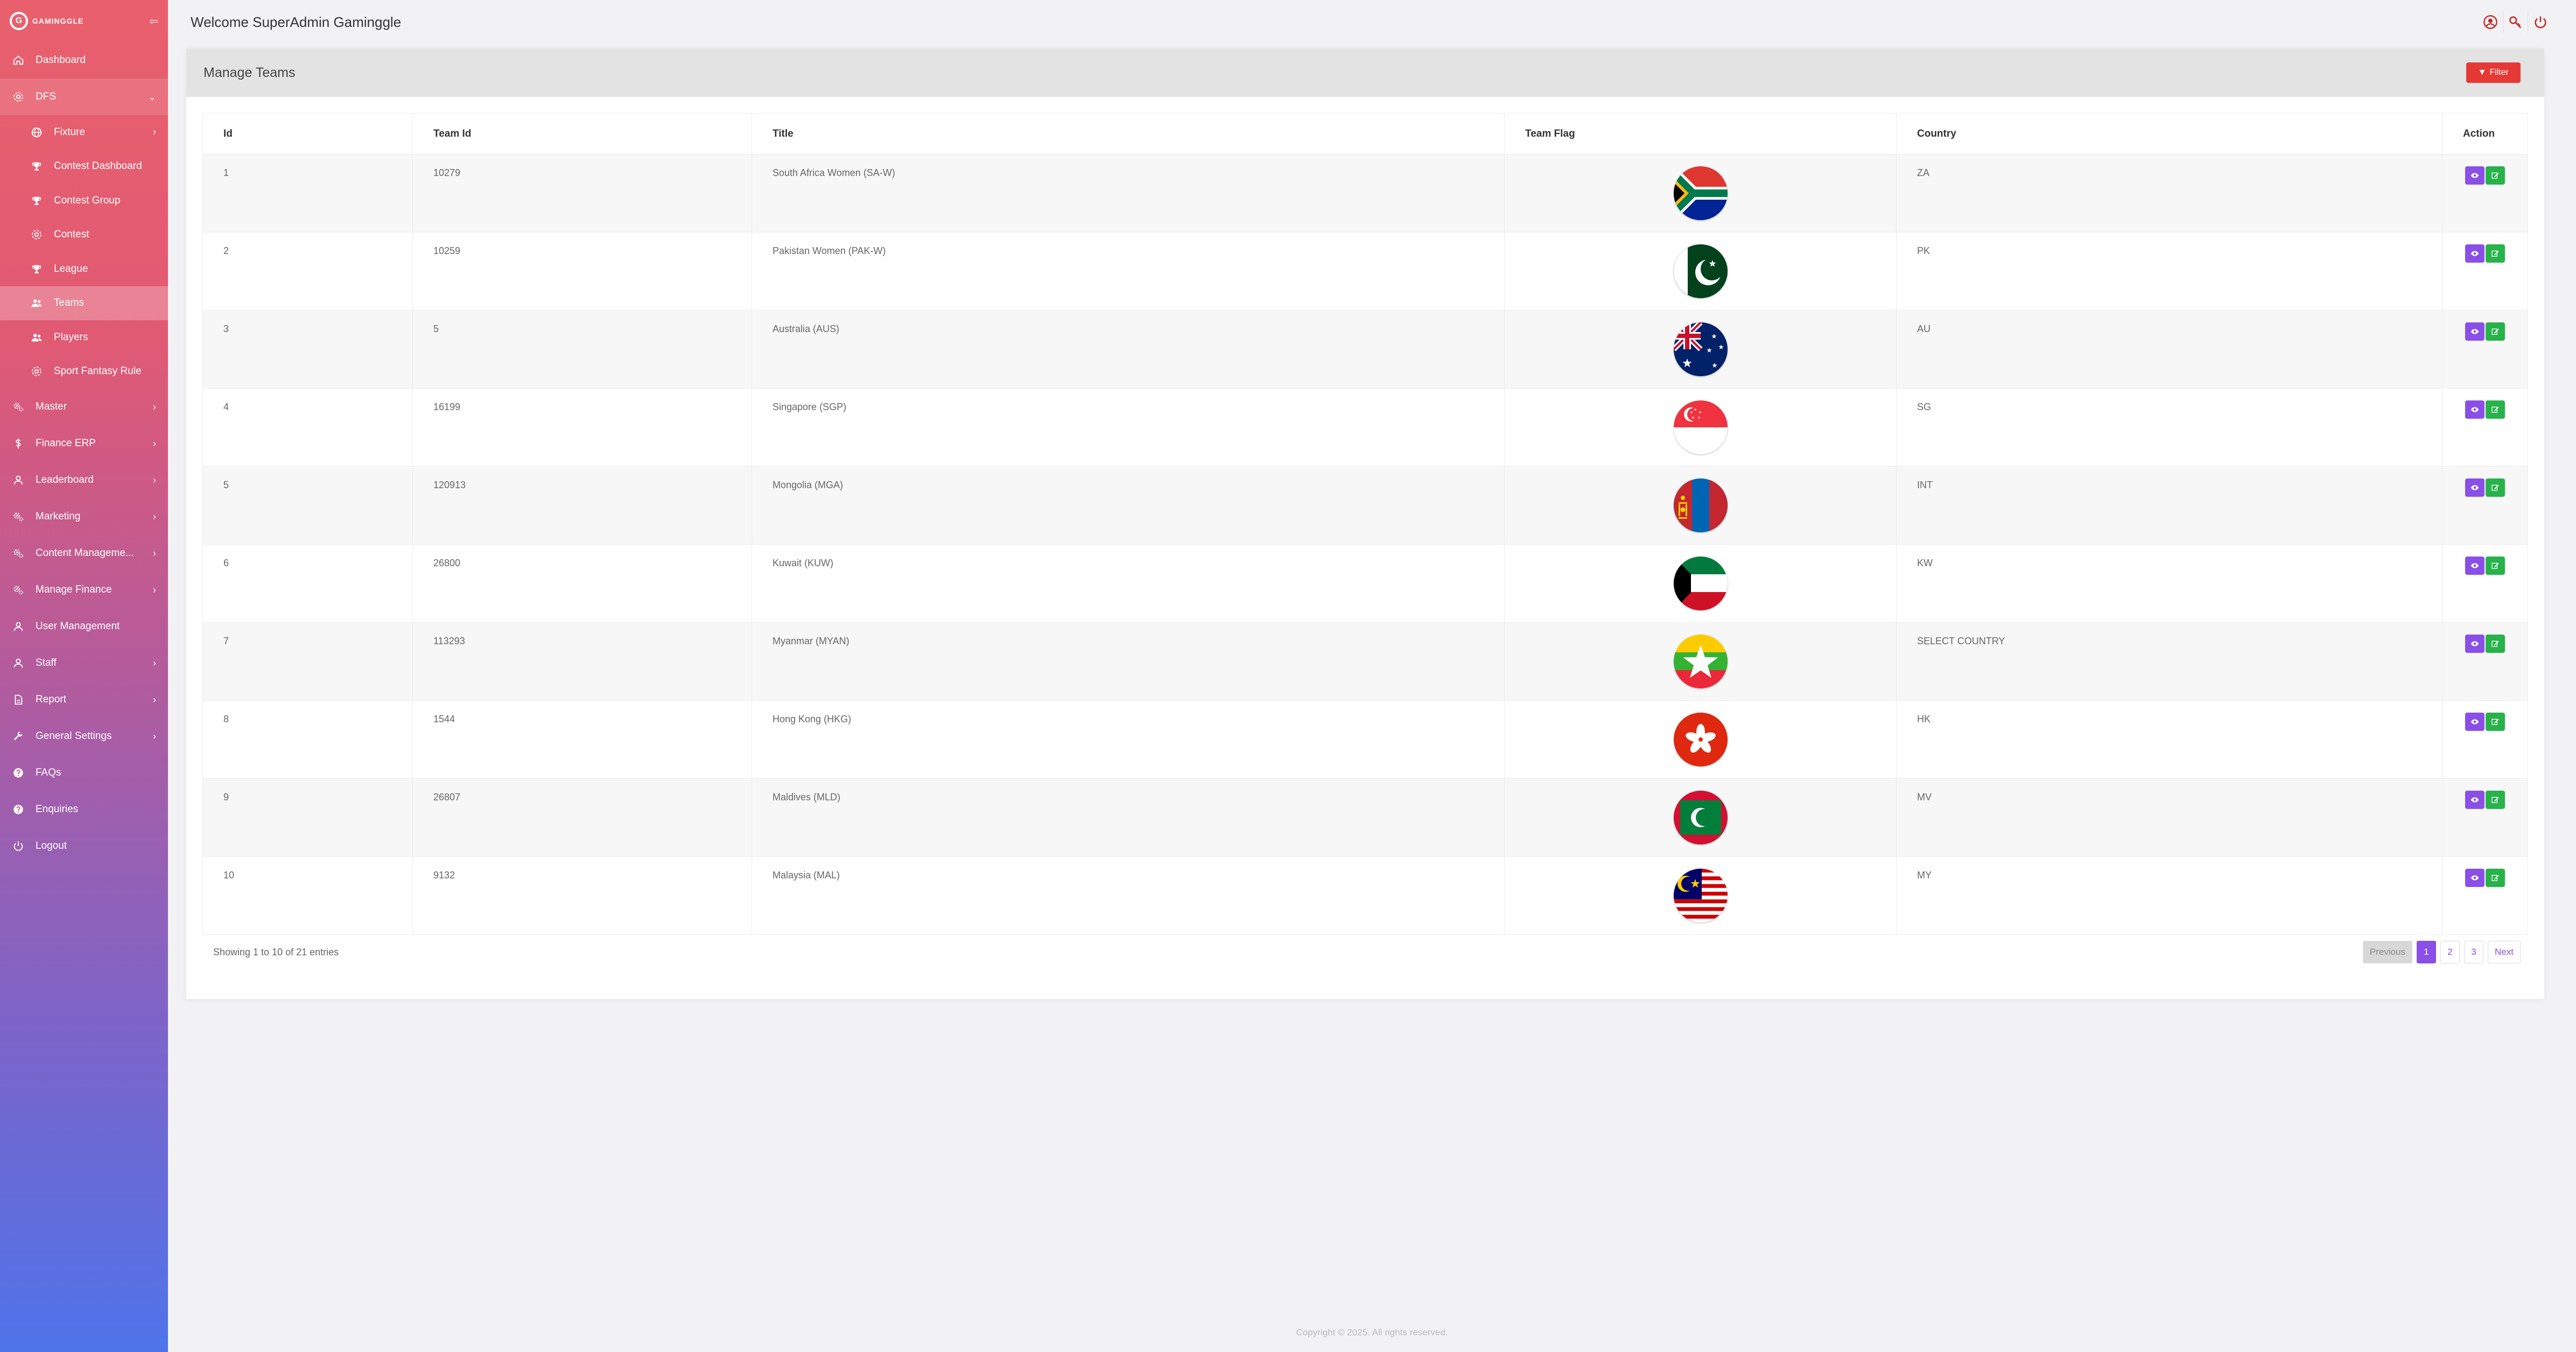 This screenshot has width=2576, height=1352. I want to click on sidebar-item-teams: Teams, so click(84, 303).